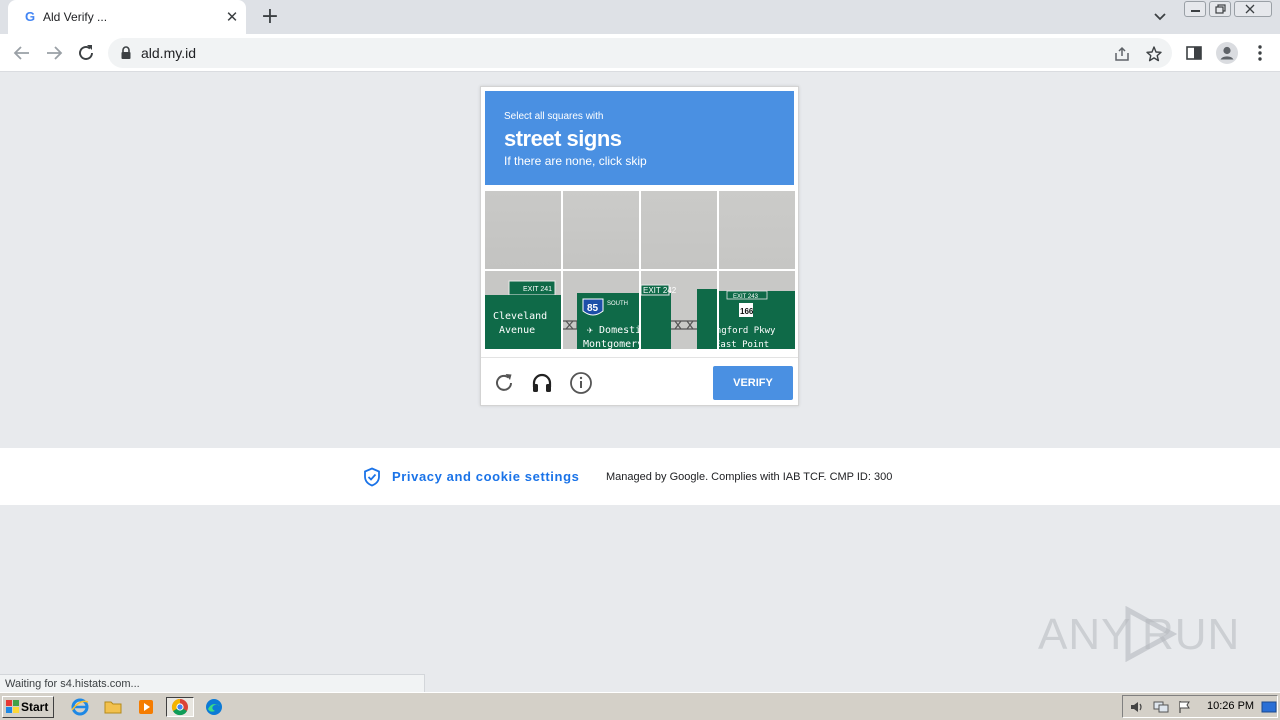  What do you see at coordinates (372, 479) in the screenshot?
I see `shield-check-icon` at bounding box center [372, 479].